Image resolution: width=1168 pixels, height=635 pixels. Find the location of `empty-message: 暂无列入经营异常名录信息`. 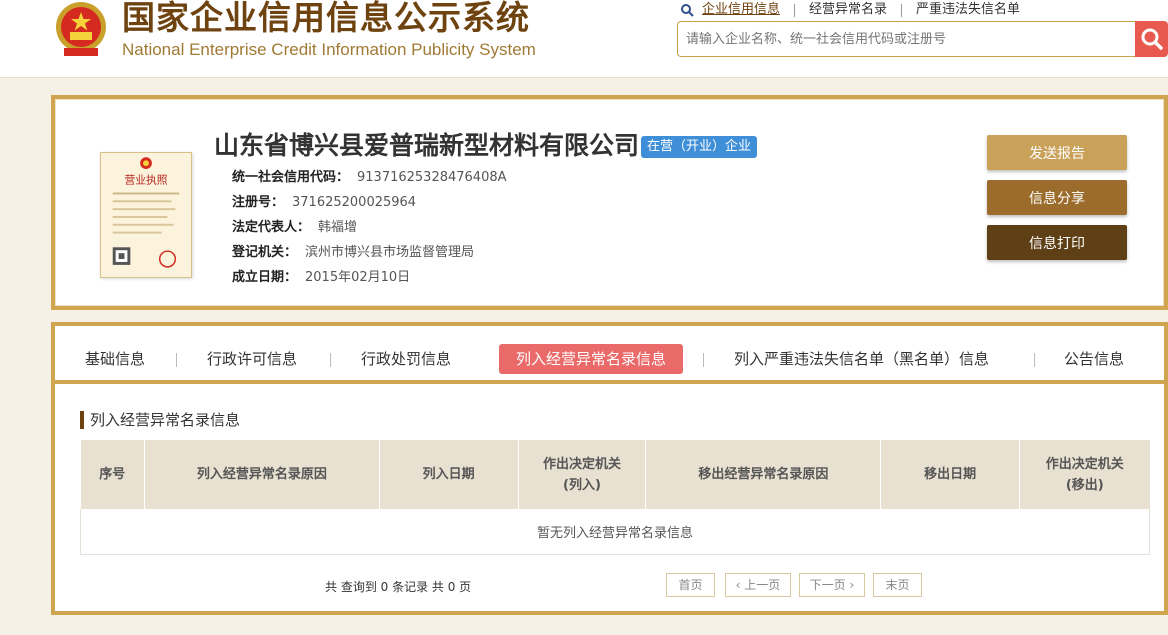

empty-message: 暂无列入经营异常名录信息 is located at coordinates (615, 532).